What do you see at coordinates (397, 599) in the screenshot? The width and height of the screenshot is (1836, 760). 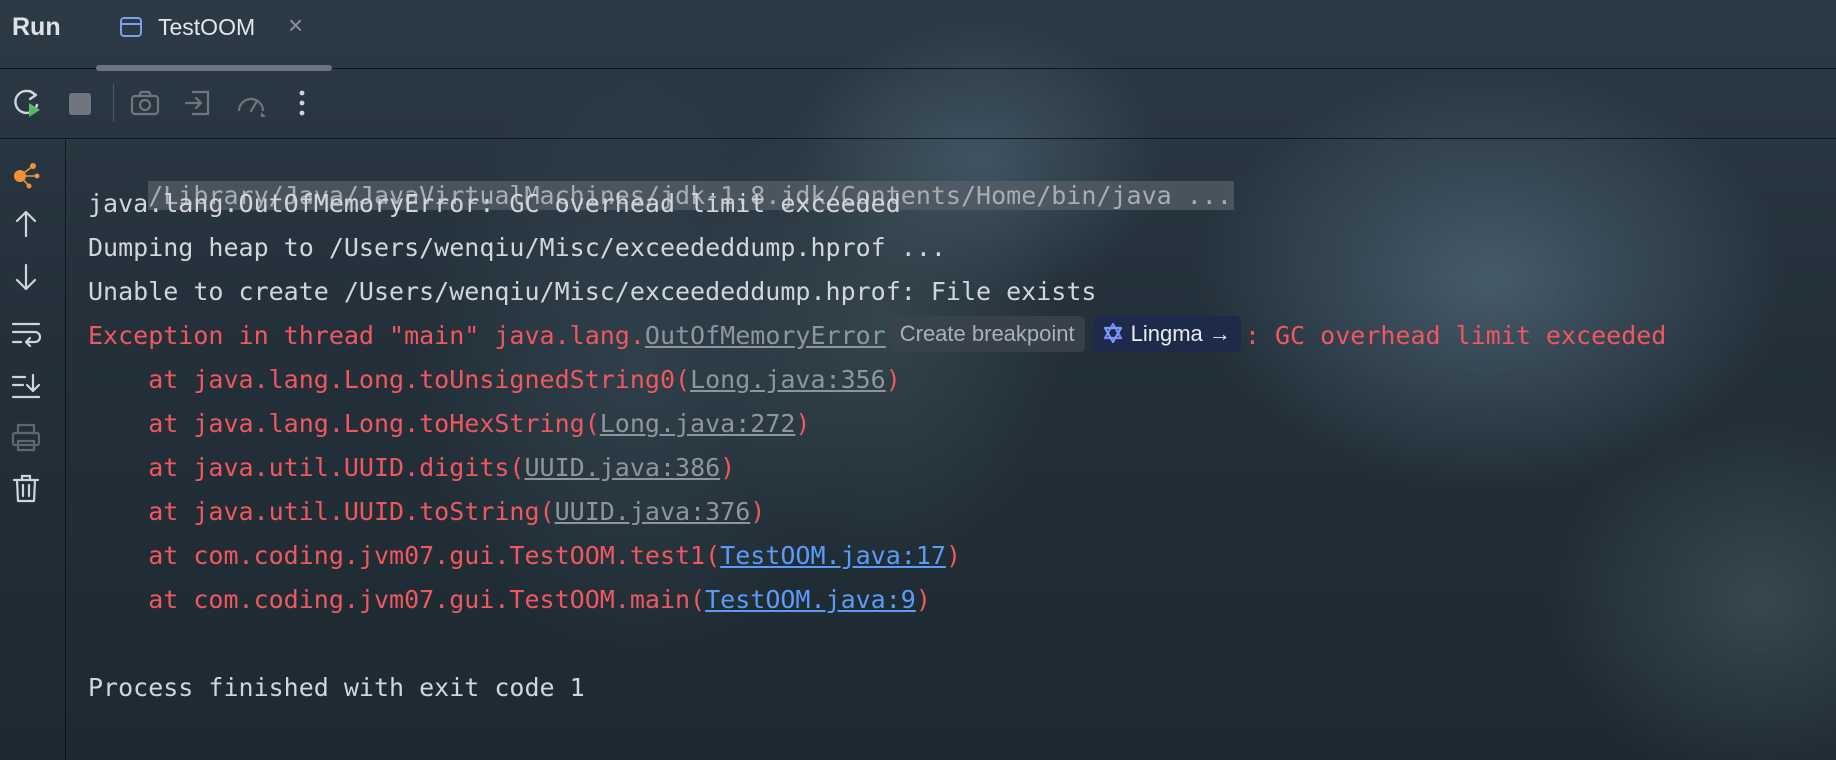 I see `stack-frame-text: at com.coding.jvm07.gui.TestOOM.main(` at bounding box center [397, 599].